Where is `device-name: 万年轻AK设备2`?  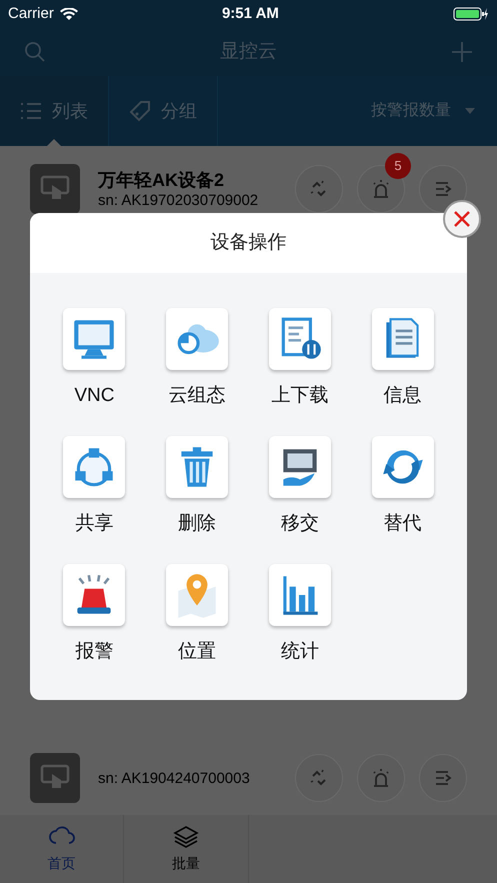
device-name: 万年轻AK设备2 is located at coordinates (162, 179).